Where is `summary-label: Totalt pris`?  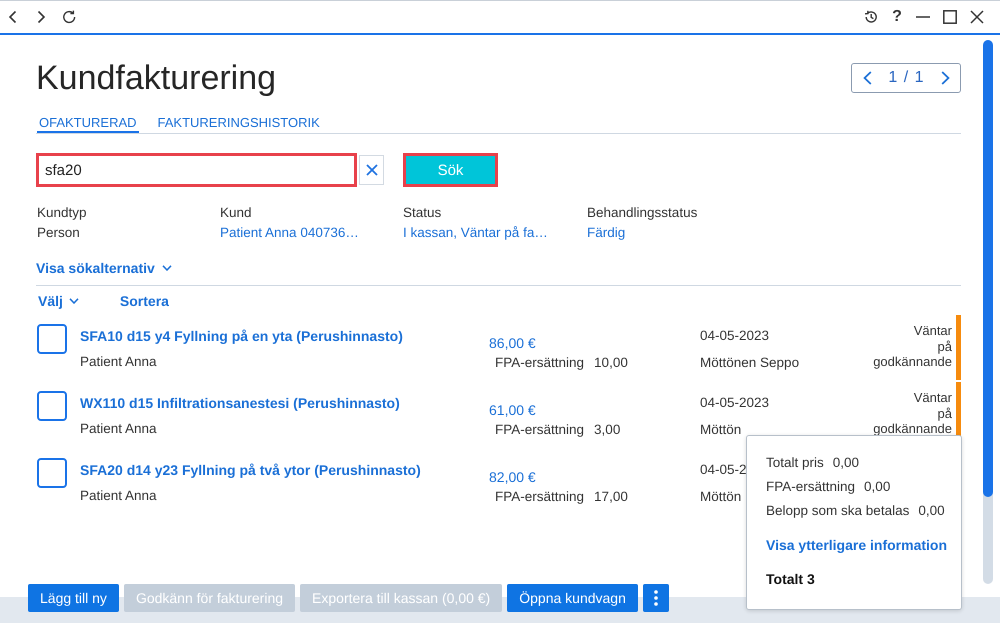
summary-label: Totalt pris is located at coordinates (795, 463).